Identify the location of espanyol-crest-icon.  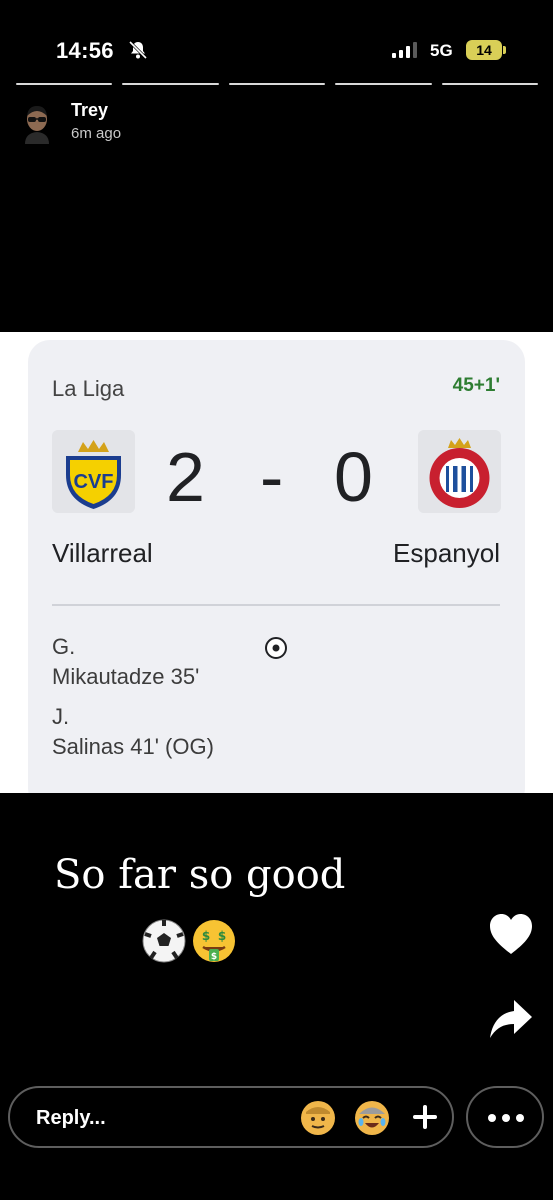
(459, 471).